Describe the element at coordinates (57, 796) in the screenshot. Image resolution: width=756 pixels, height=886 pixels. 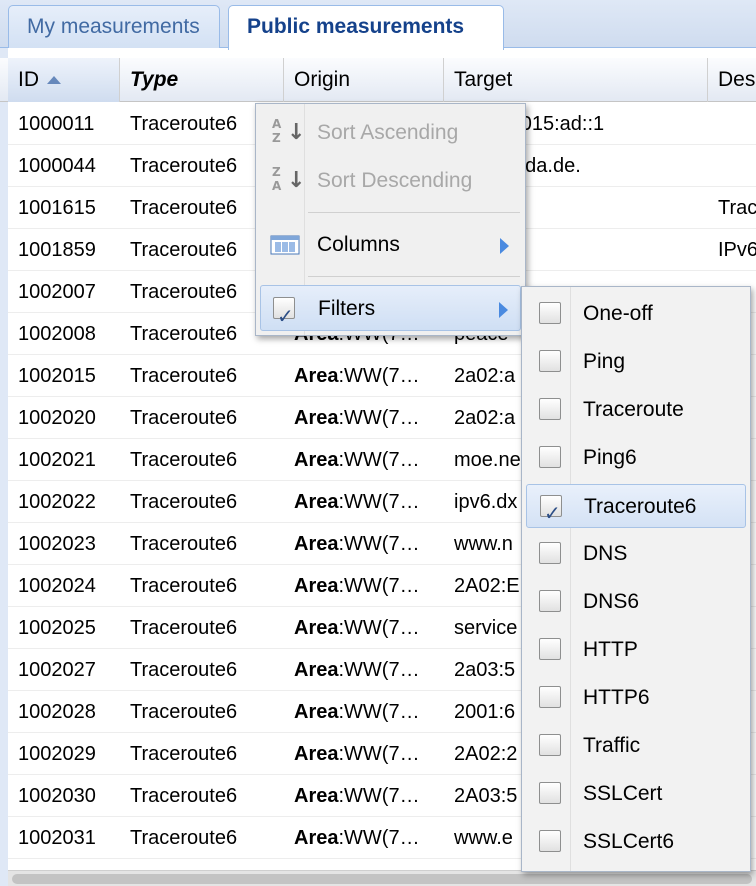
I see `cell-id: 1002030` at that location.